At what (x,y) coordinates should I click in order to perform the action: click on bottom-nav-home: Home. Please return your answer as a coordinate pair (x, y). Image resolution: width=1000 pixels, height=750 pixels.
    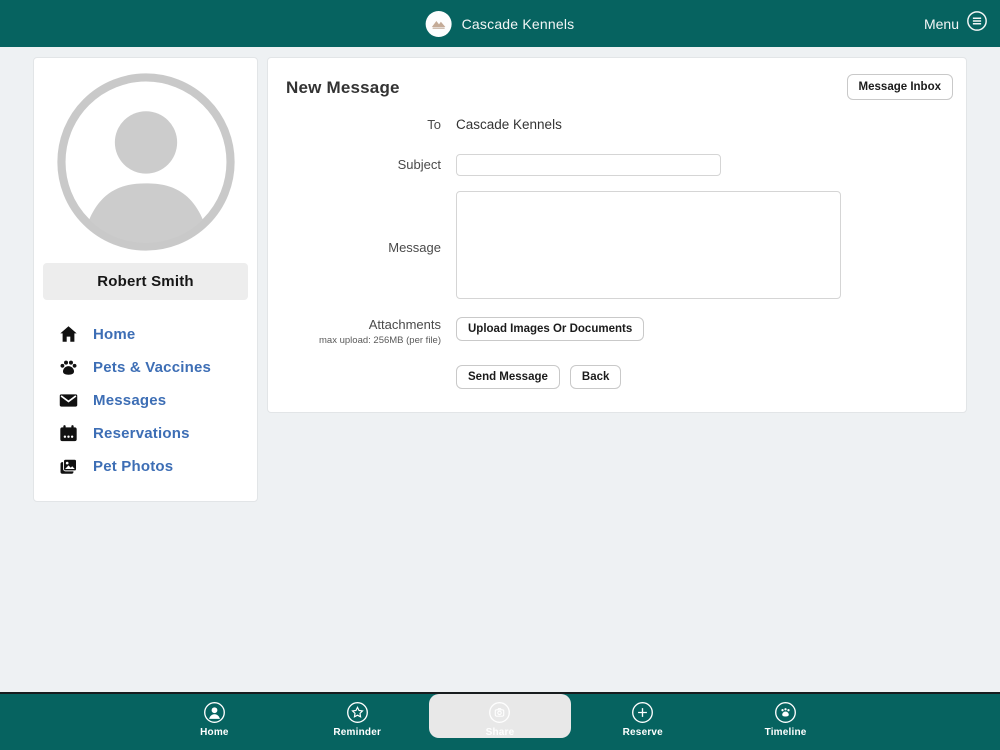
    Looking at the image, I should click on (214, 716).